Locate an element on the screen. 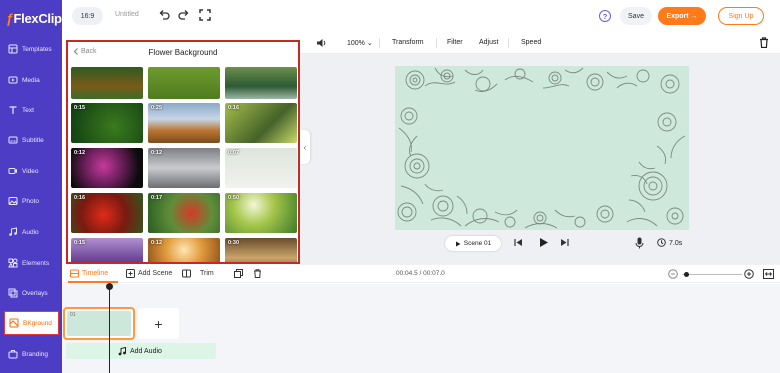 The height and width of the screenshot is (373, 780). filter-button: Filter is located at coordinates (455, 42).